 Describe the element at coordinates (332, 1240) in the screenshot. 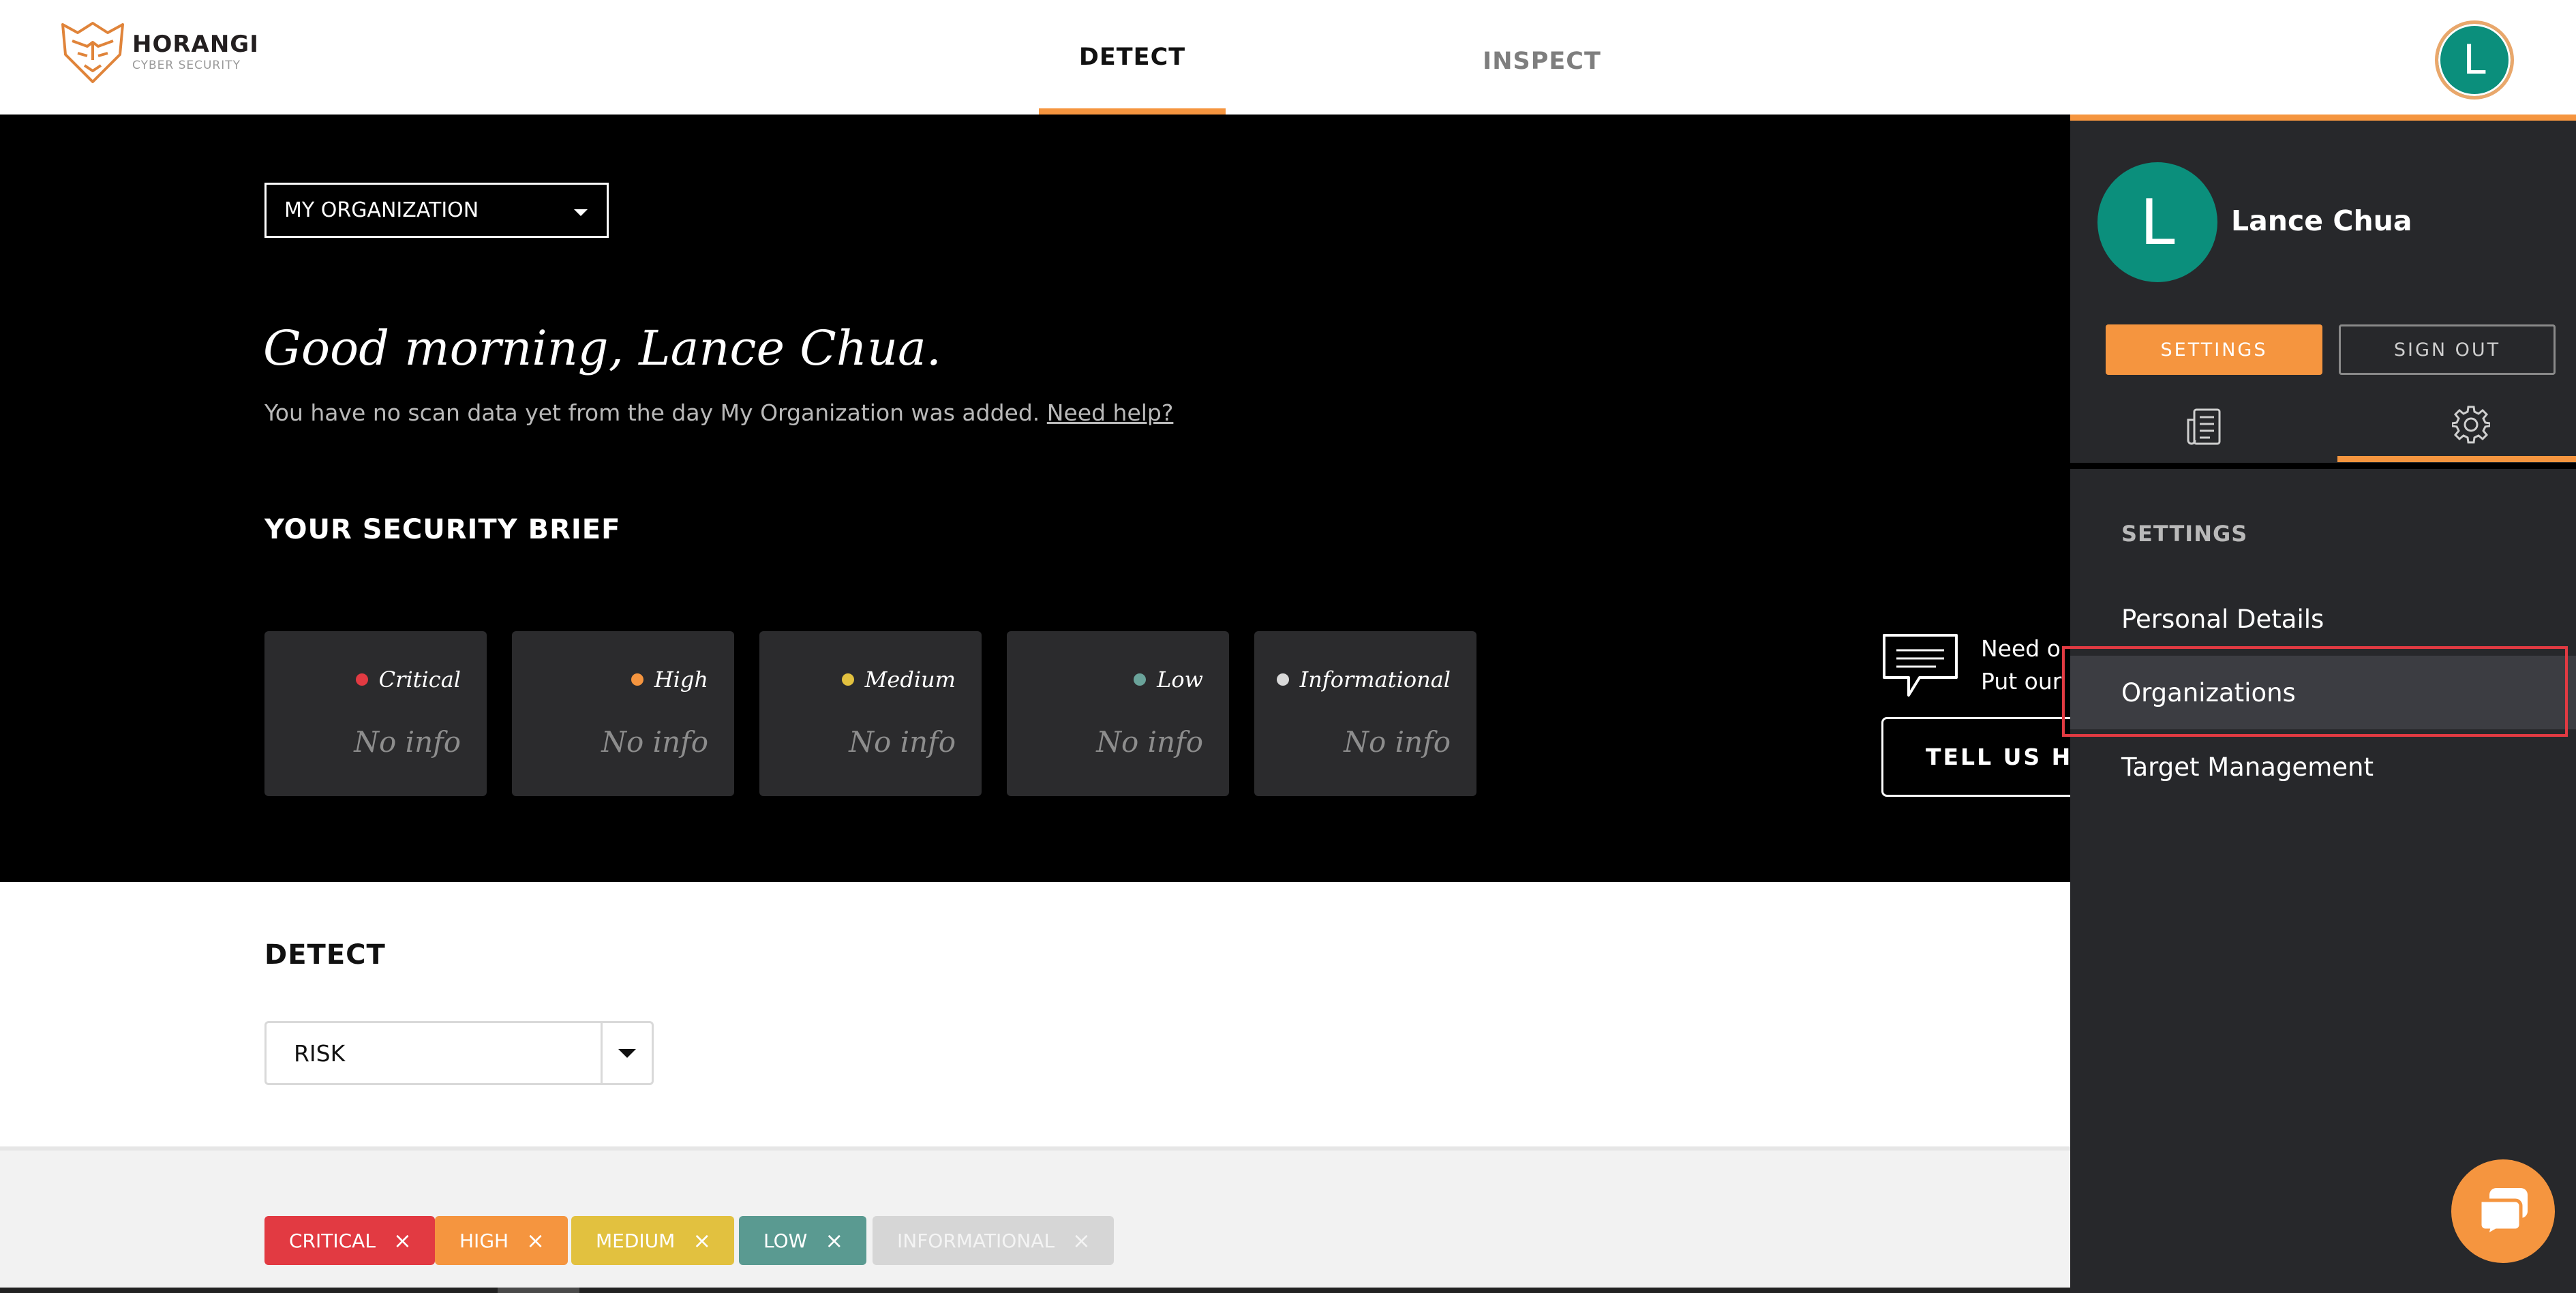

I see `chip-label: CRITICAL` at that location.